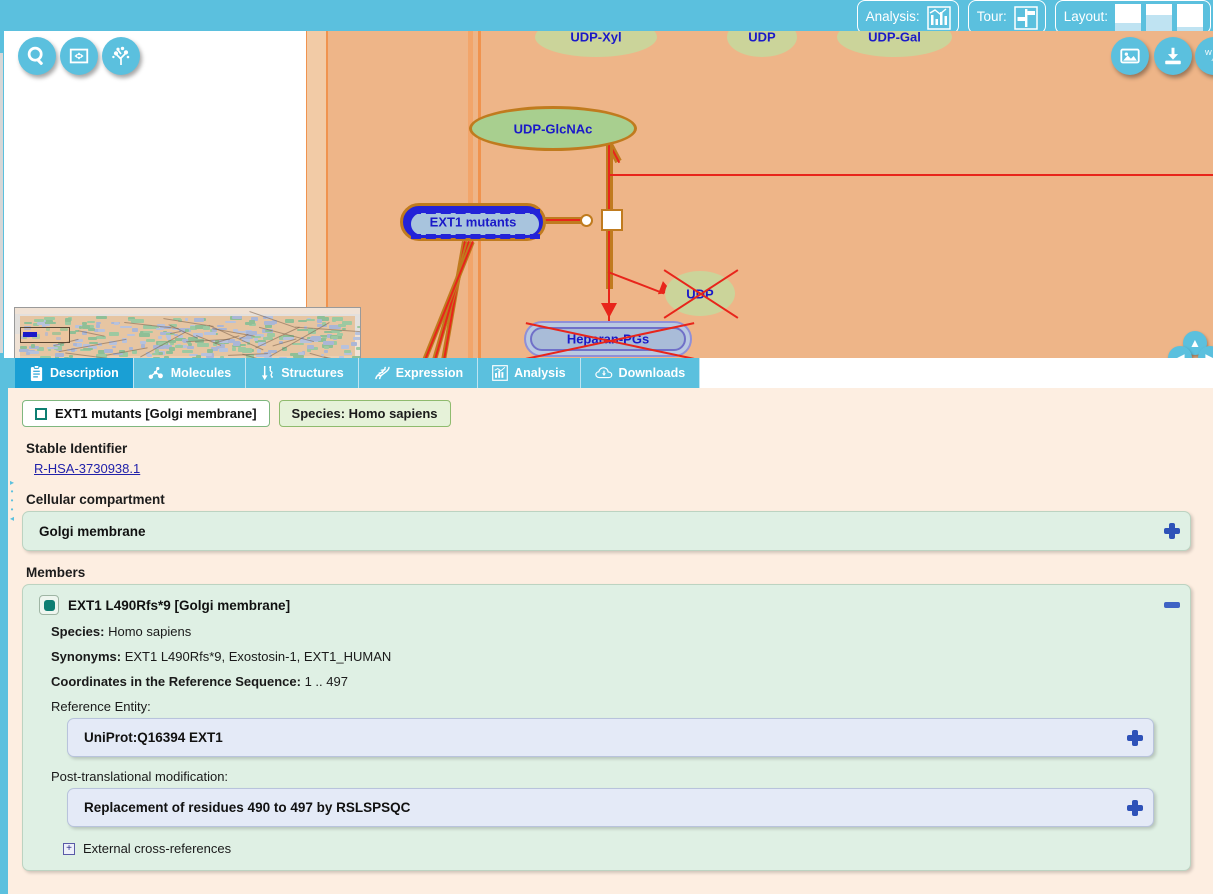 This screenshot has width=1213, height=894. I want to click on diagram-node-udp-top: UDP, so click(762, 44).